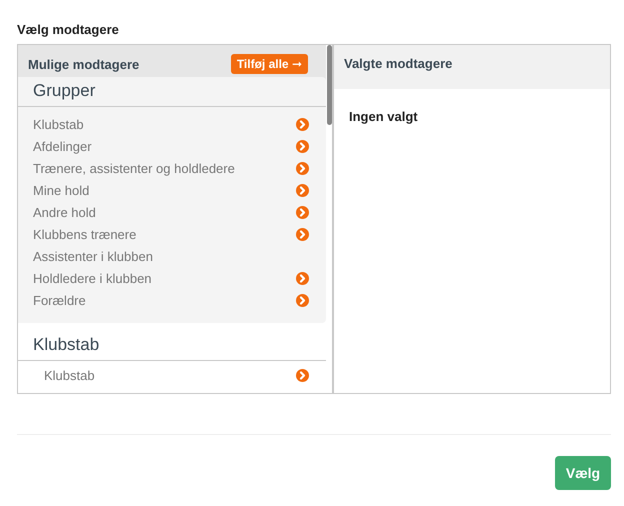 The height and width of the screenshot is (506, 624). Describe the element at coordinates (269, 64) in the screenshot. I see `add-all-button: Tilføj alle ➞` at that location.